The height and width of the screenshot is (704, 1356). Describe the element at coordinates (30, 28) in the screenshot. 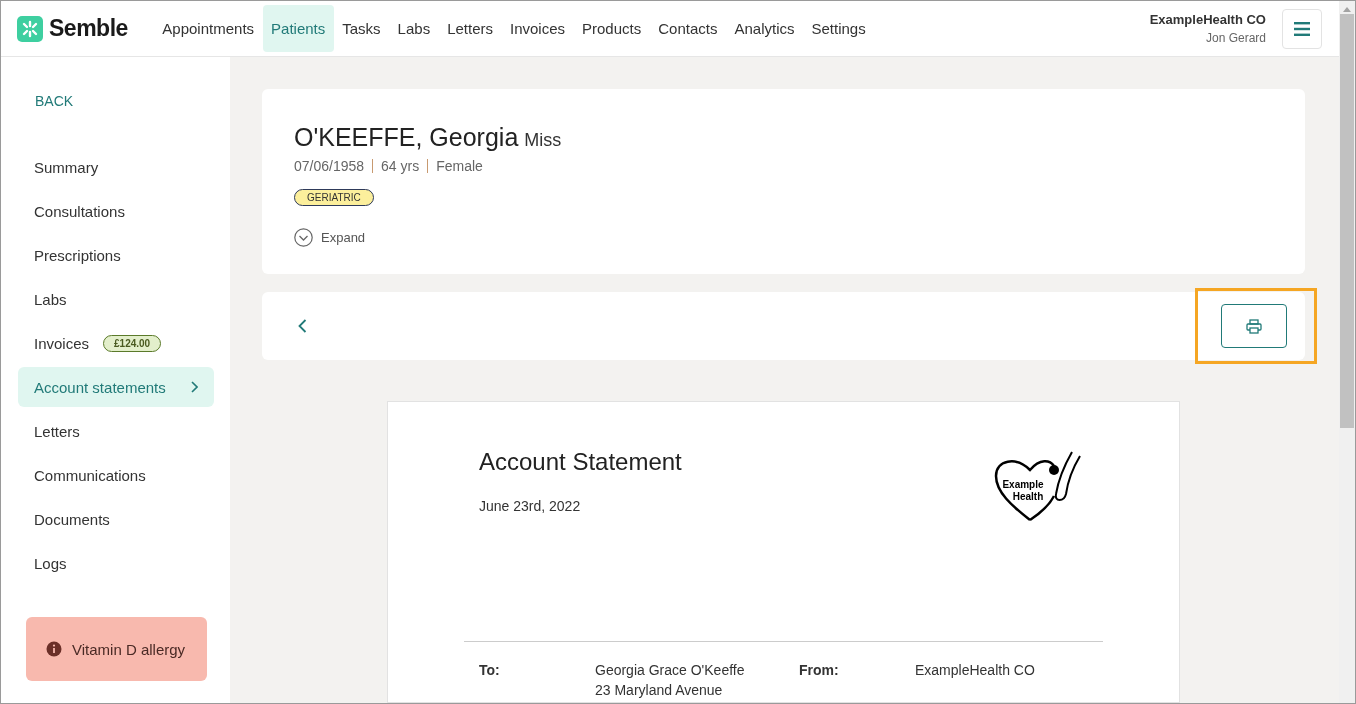

I see `logo-icon` at that location.